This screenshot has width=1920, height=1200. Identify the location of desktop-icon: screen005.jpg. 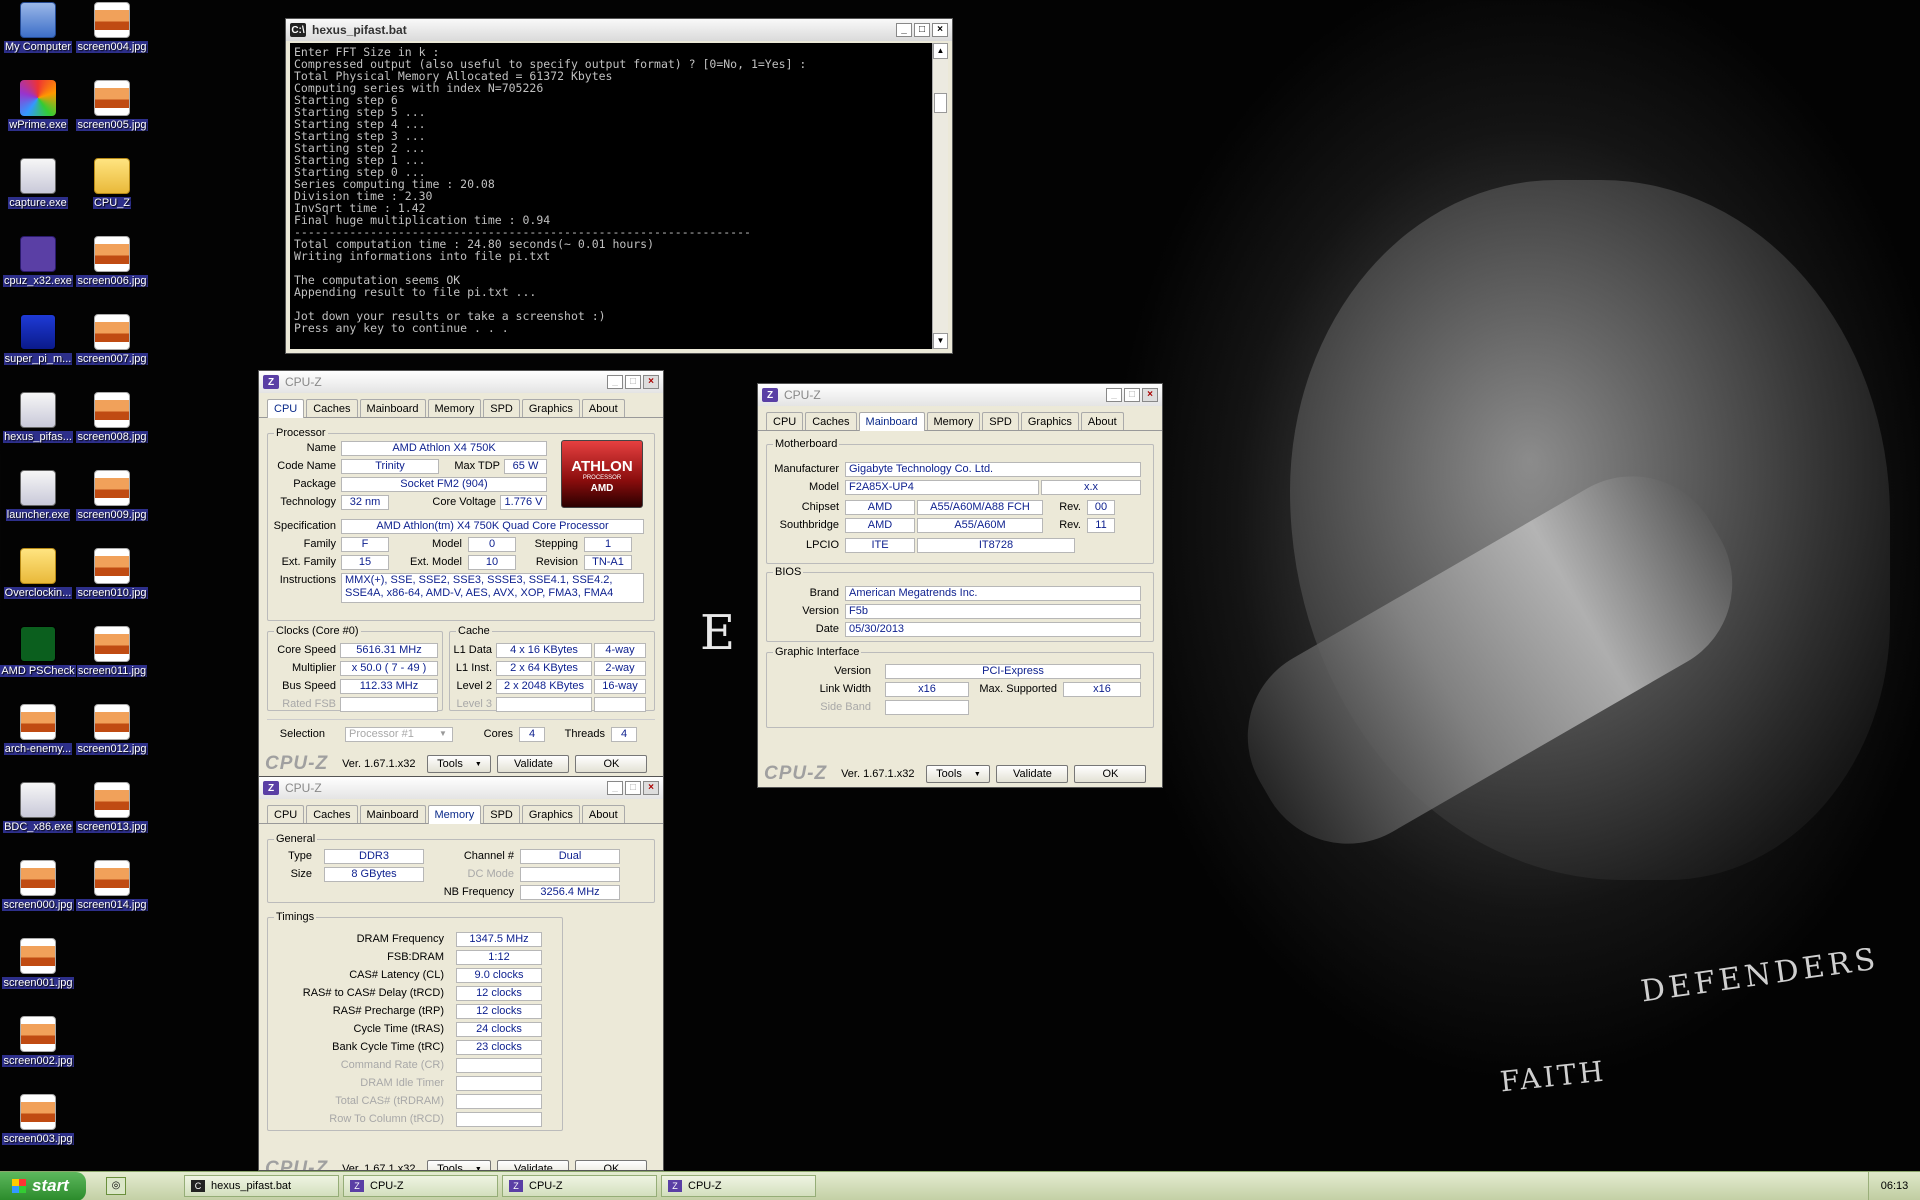
(112, 115).